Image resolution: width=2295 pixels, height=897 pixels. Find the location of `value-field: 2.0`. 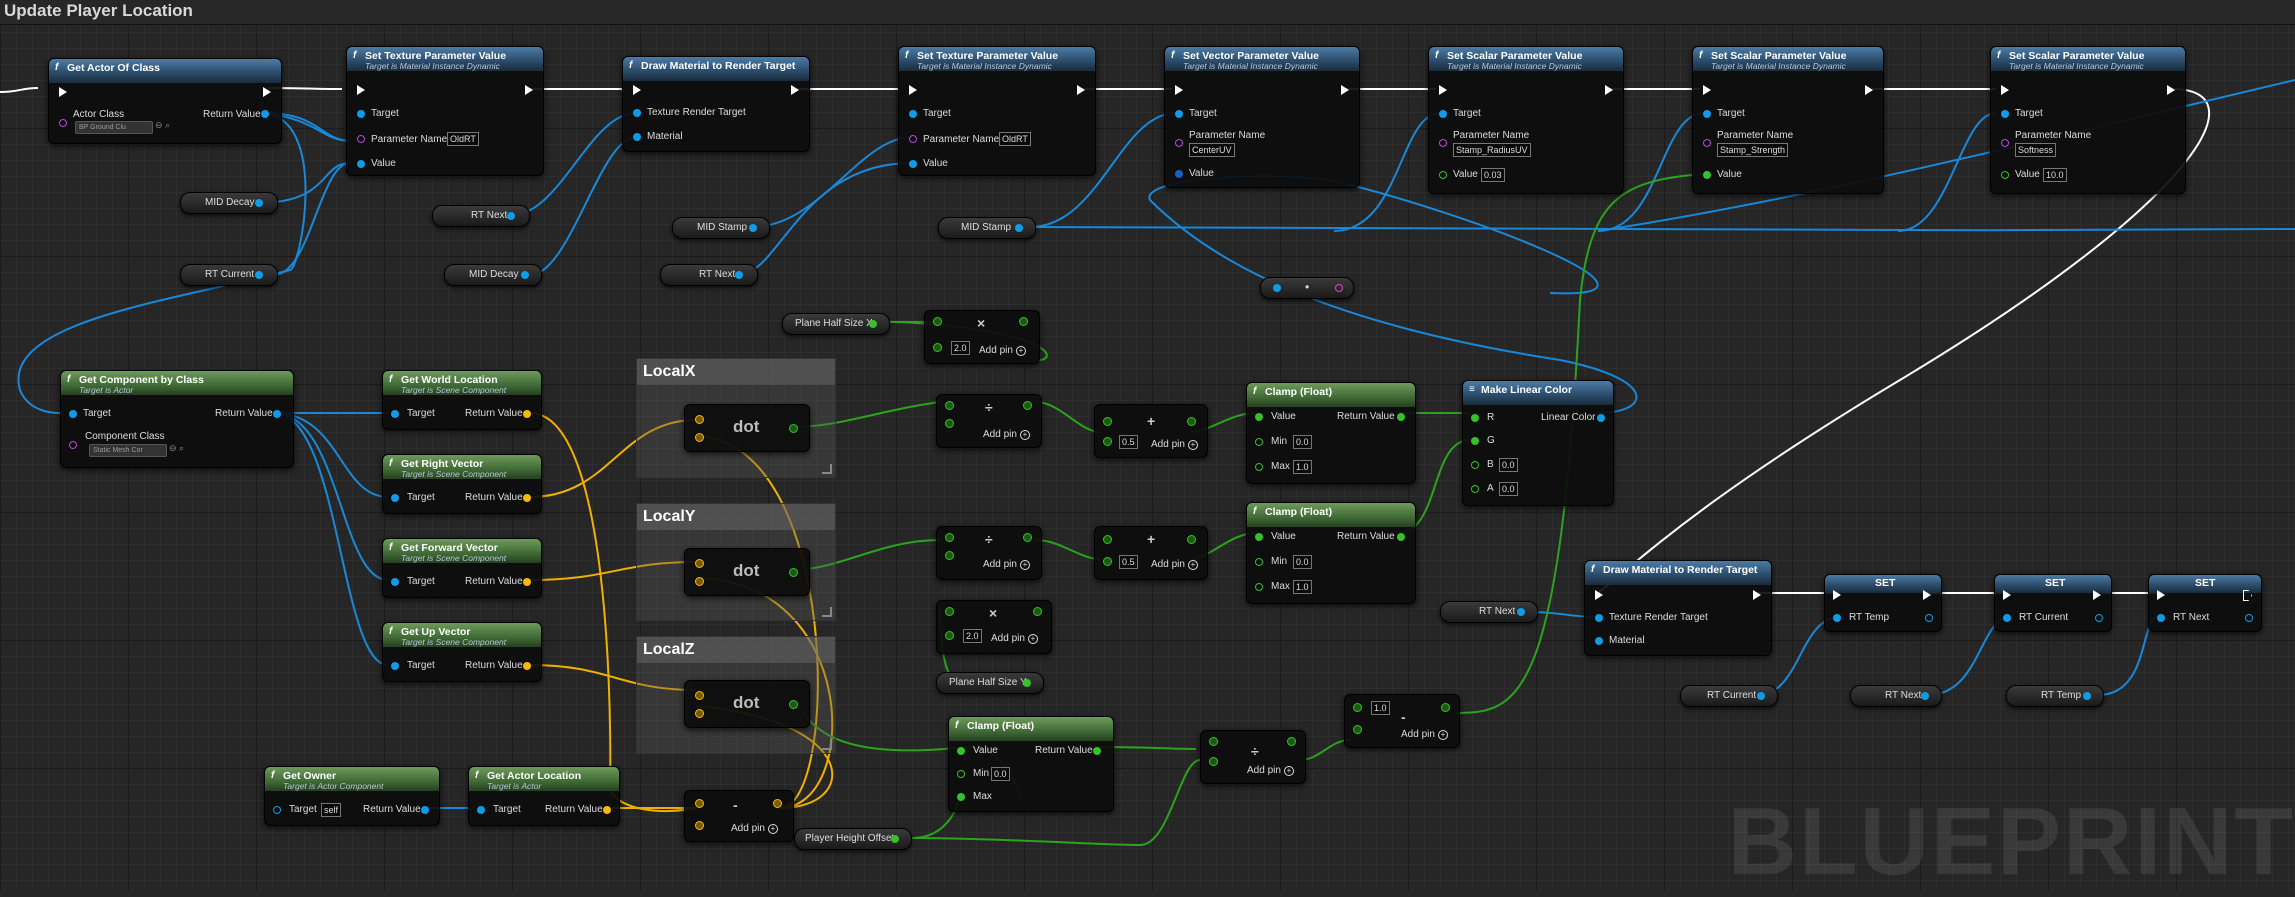

value-field: 2.0 is located at coordinates (972, 636).